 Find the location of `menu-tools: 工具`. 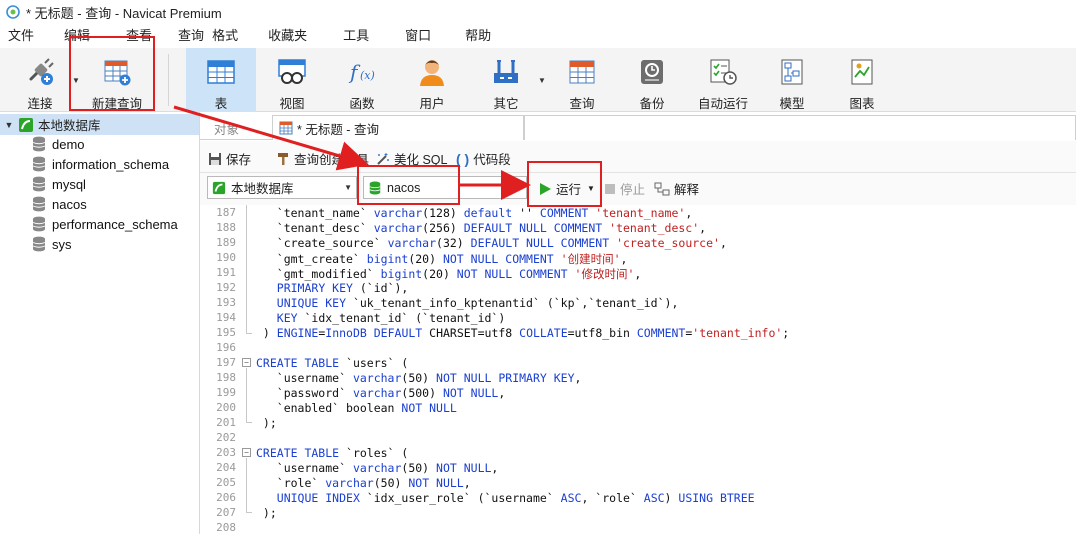

menu-tools: 工具 is located at coordinates (356, 36).